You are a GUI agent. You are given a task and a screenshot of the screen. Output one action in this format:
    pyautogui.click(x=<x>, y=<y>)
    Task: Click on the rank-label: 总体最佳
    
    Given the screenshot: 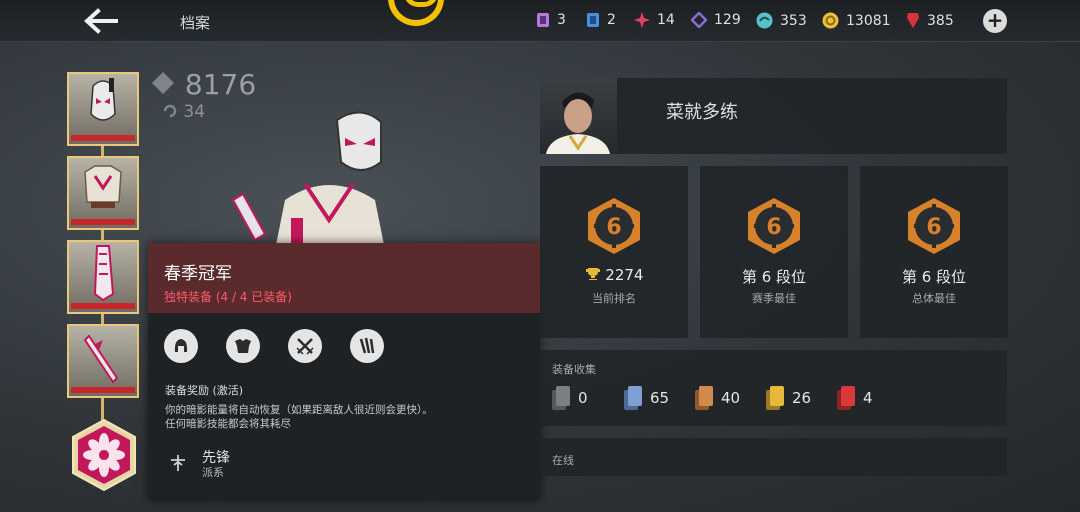 What is the action you would take?
    pyautogui.click(x=934, y=298)
    